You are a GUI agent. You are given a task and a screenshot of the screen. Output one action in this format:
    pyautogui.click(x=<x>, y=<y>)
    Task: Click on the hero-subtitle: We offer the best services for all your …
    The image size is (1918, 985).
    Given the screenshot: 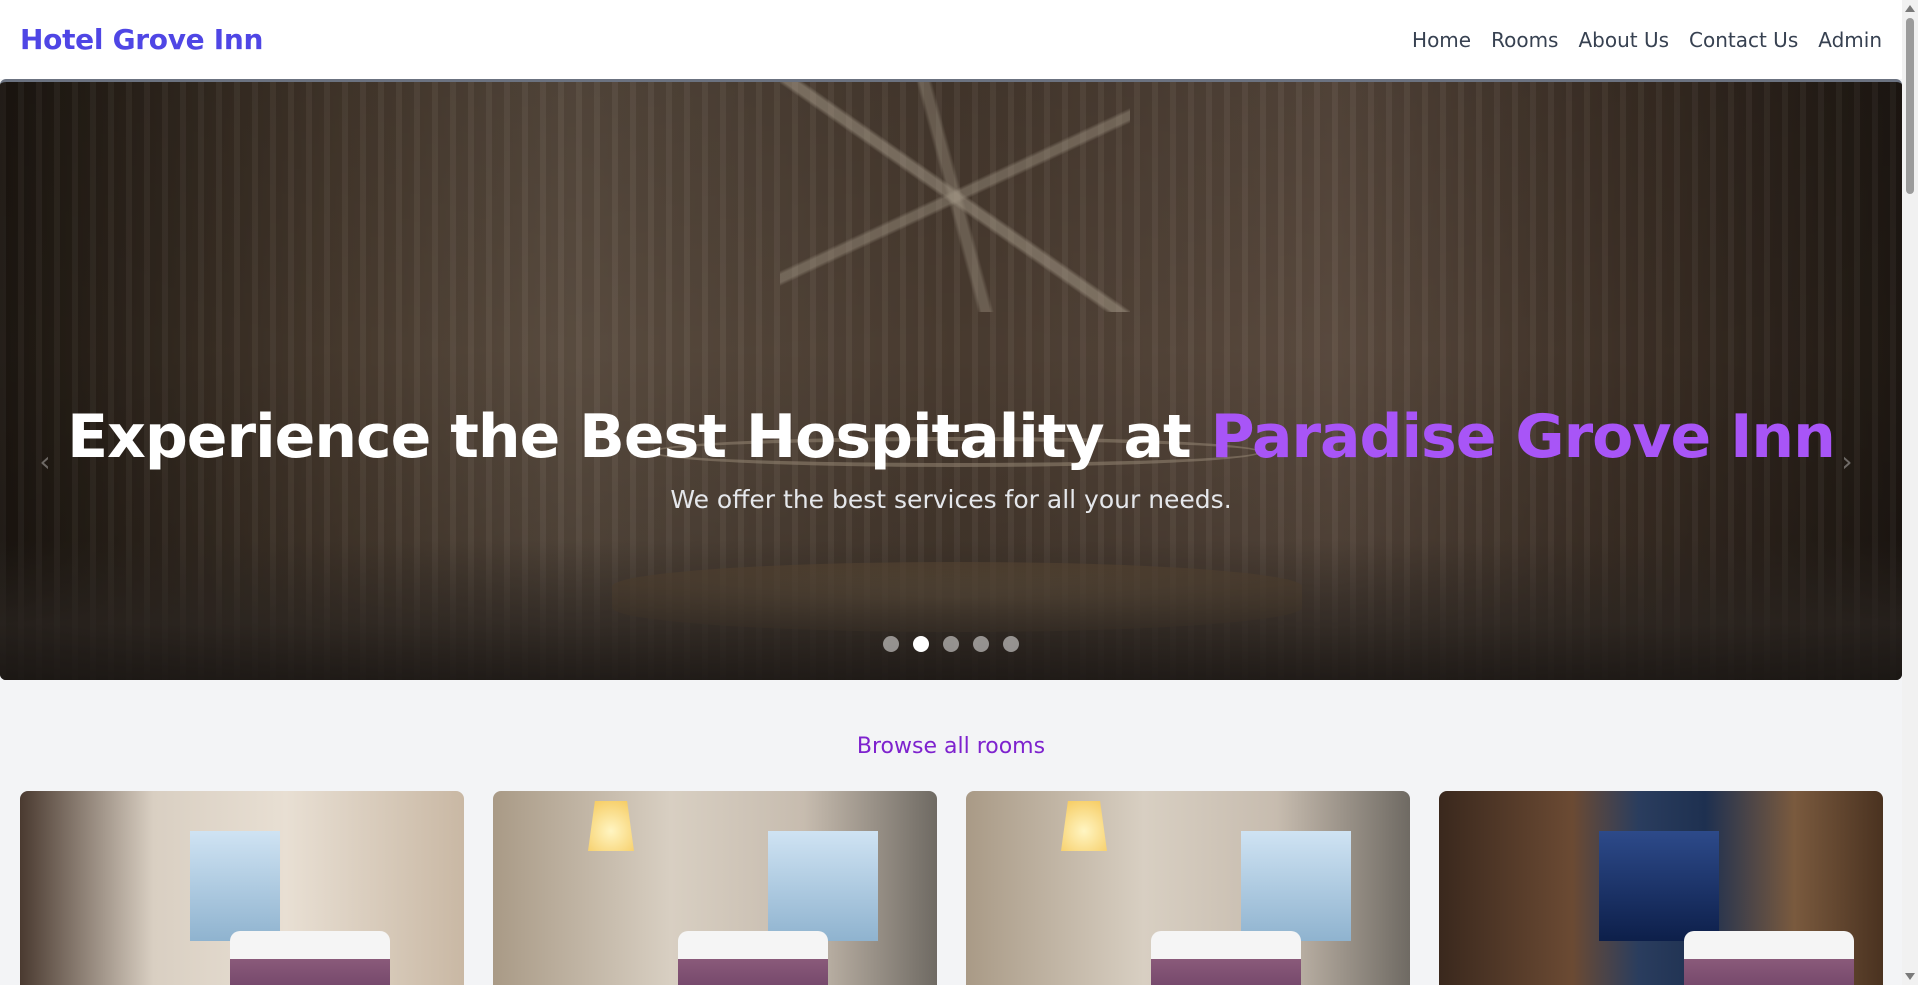 What is the action you would take?
    pyautogui.click(x=951, y=499)
    